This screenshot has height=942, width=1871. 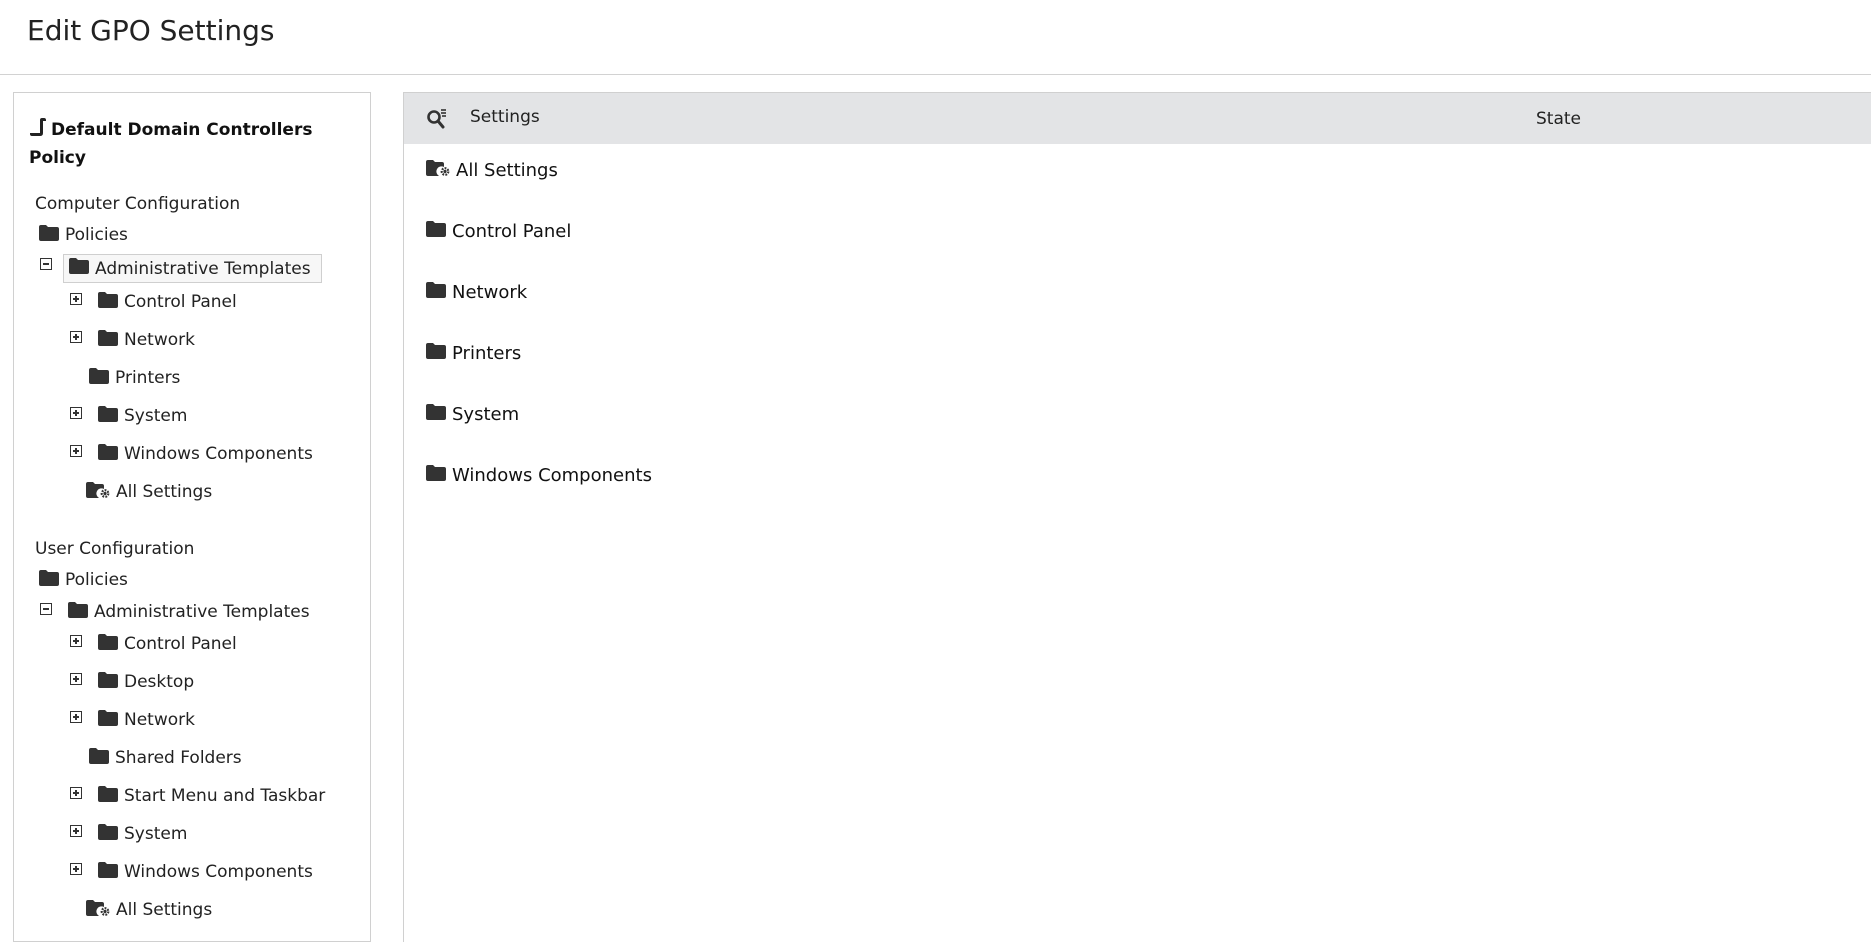 I want to click on grid-item-all-settings: All Settings, so click(x=492, y=170).